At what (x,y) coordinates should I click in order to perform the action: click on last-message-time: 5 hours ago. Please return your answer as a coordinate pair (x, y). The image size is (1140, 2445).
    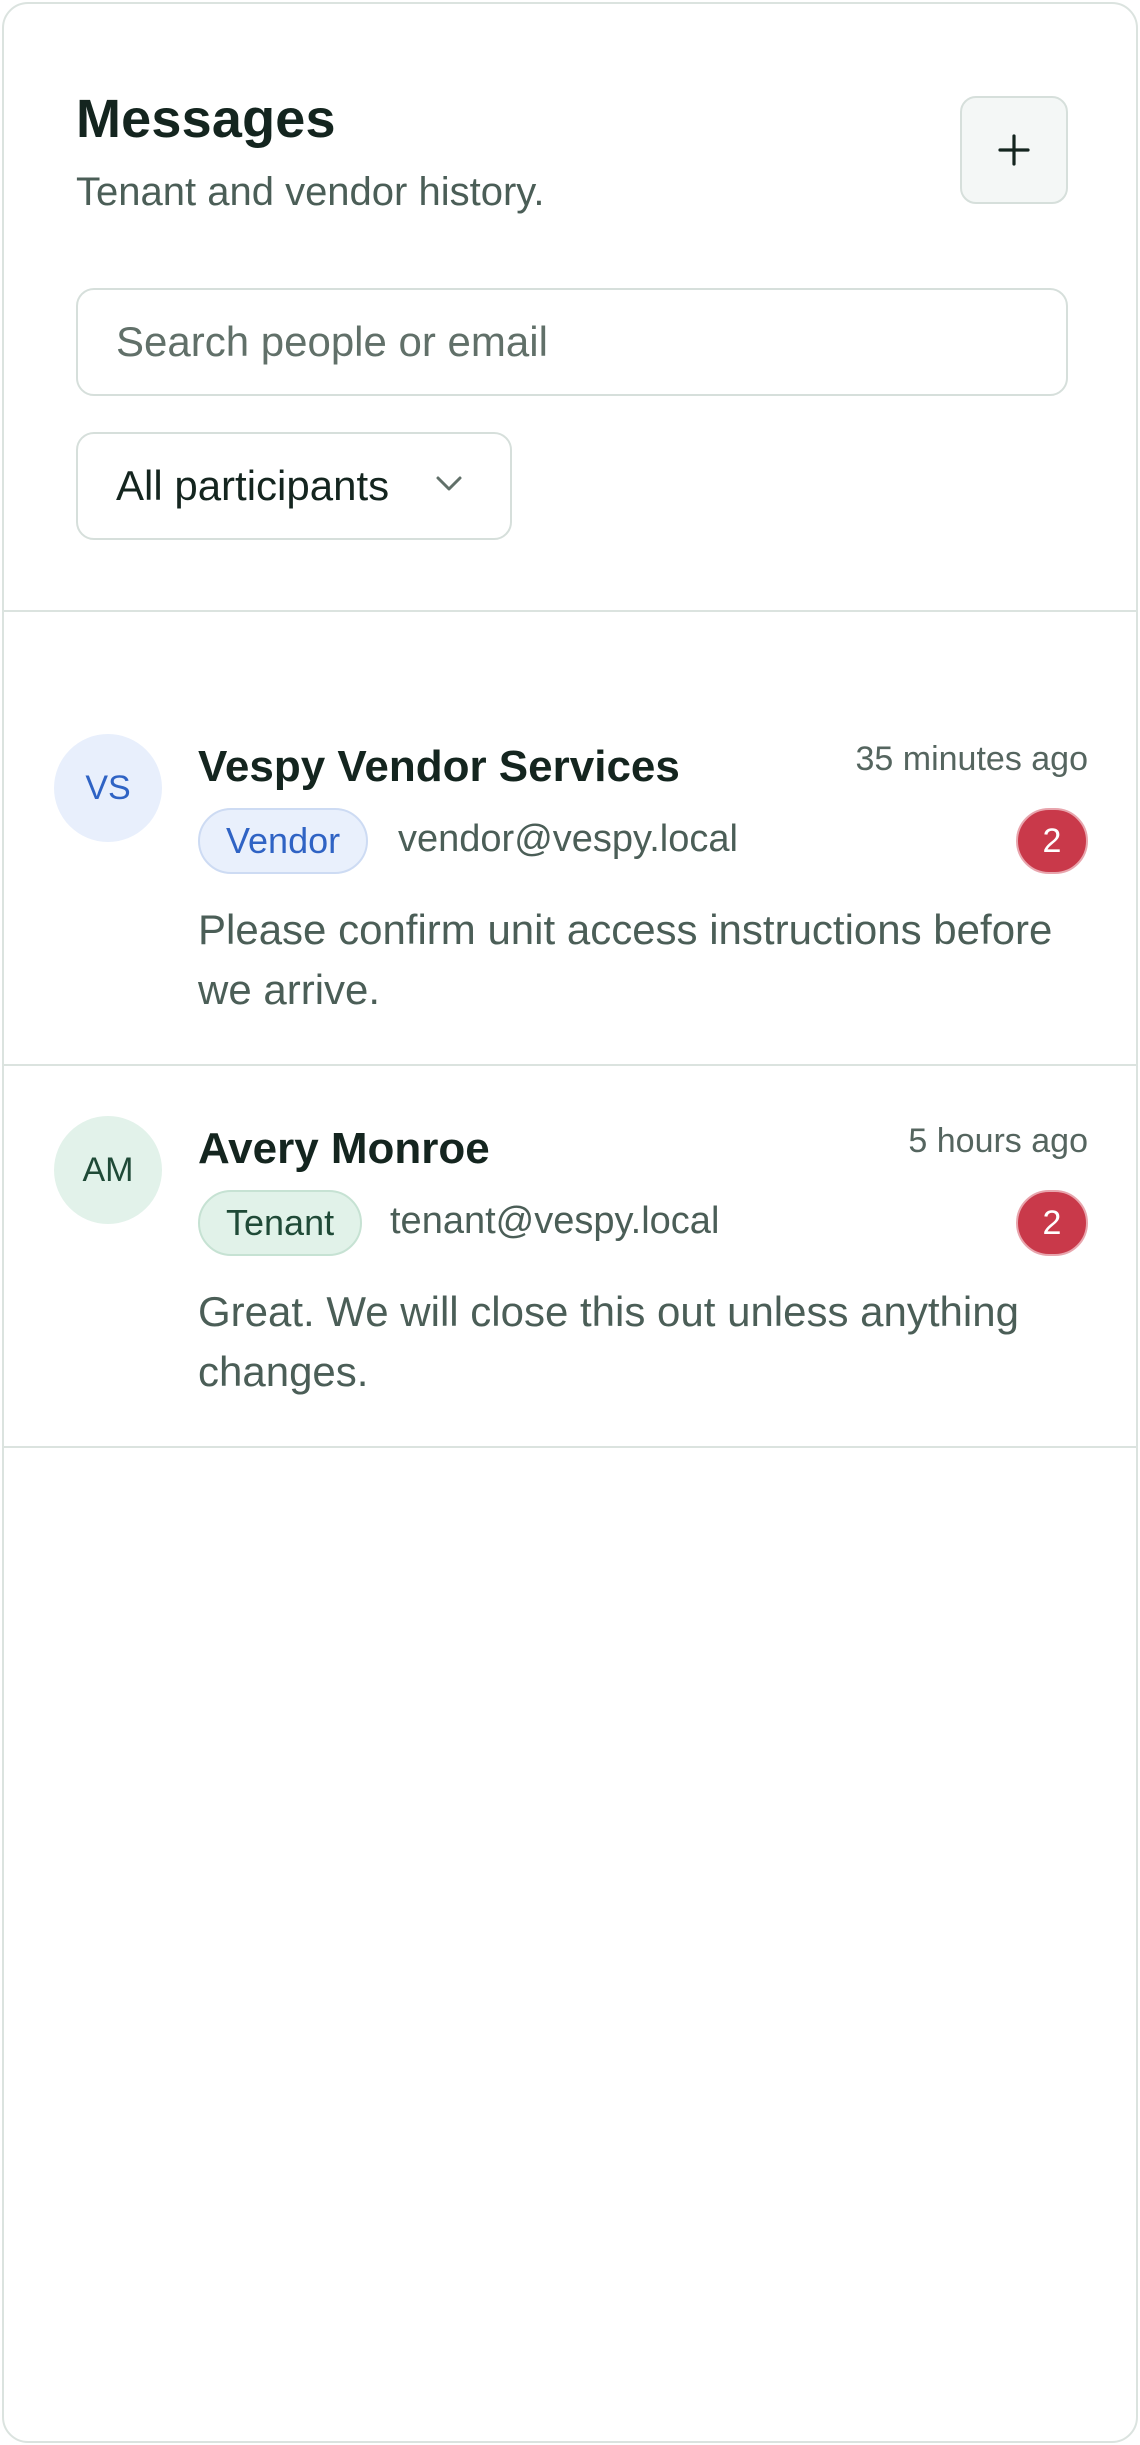
    Looking at the image, I should click on (998, 1141).